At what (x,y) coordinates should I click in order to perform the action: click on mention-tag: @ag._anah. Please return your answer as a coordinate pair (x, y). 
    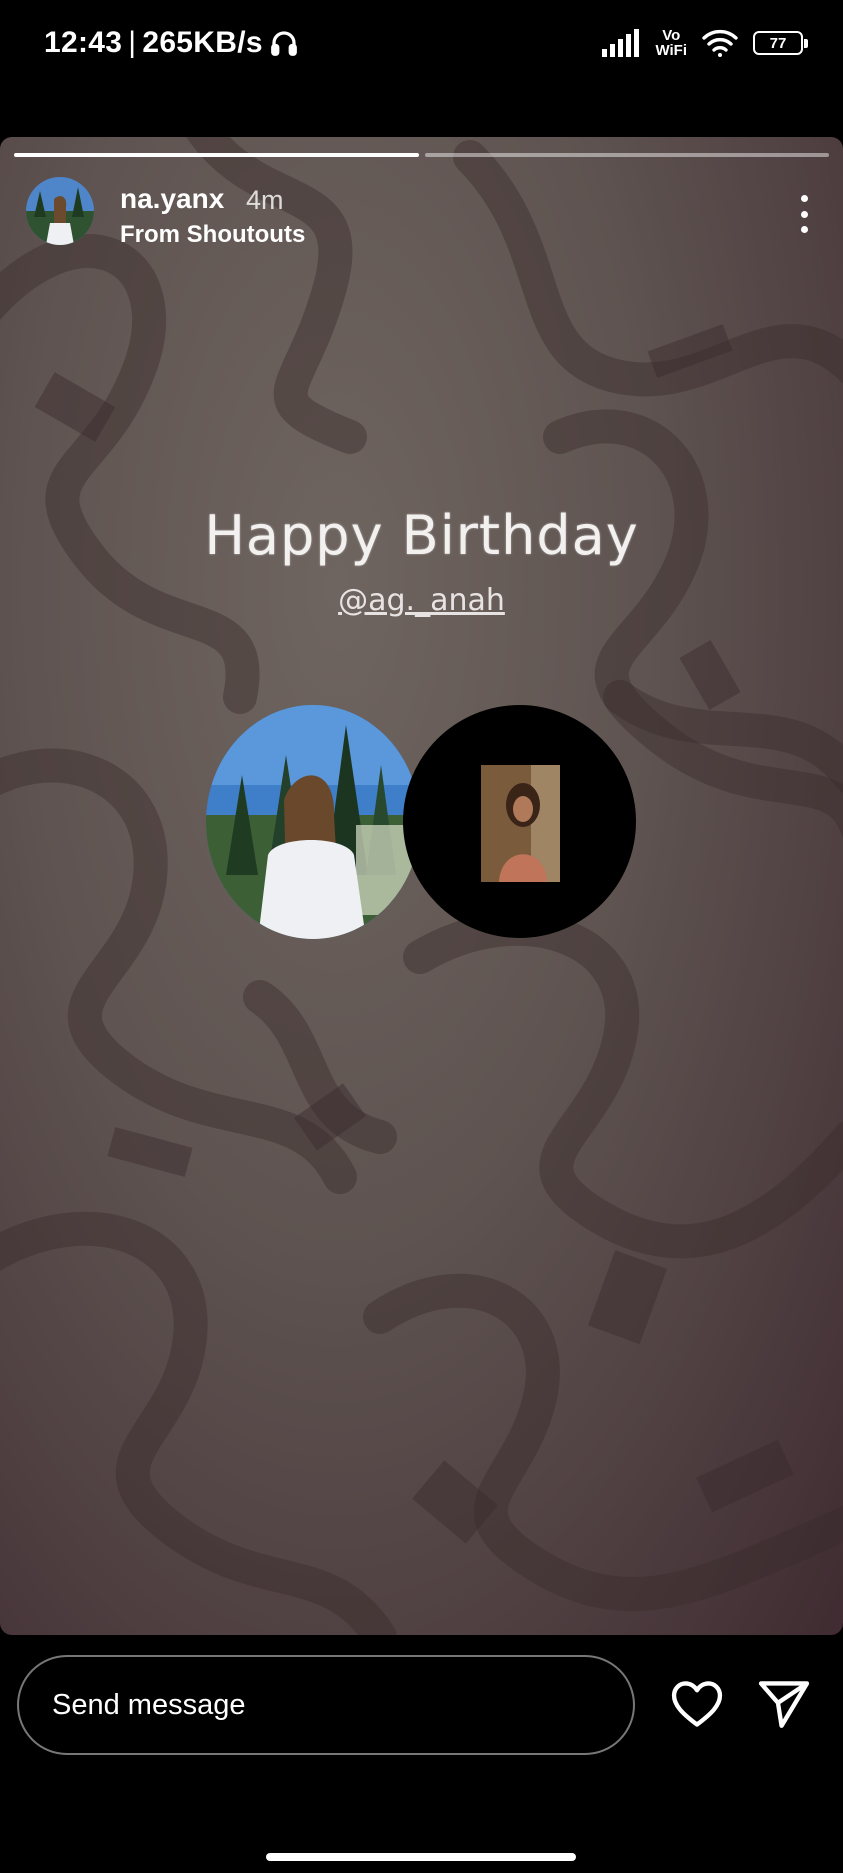
    Looking at the image, I should click on (421, 600).